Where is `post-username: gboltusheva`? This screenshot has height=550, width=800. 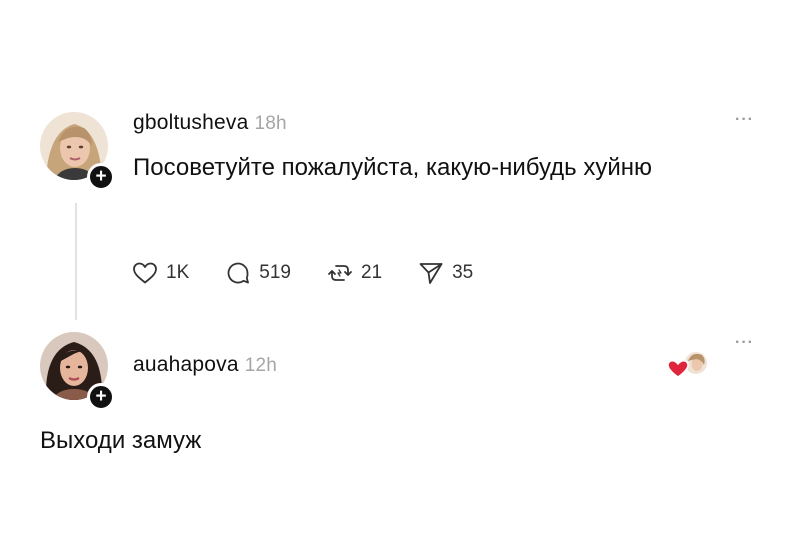 post-username: gboltusheva is located at coordinates (190, 122).